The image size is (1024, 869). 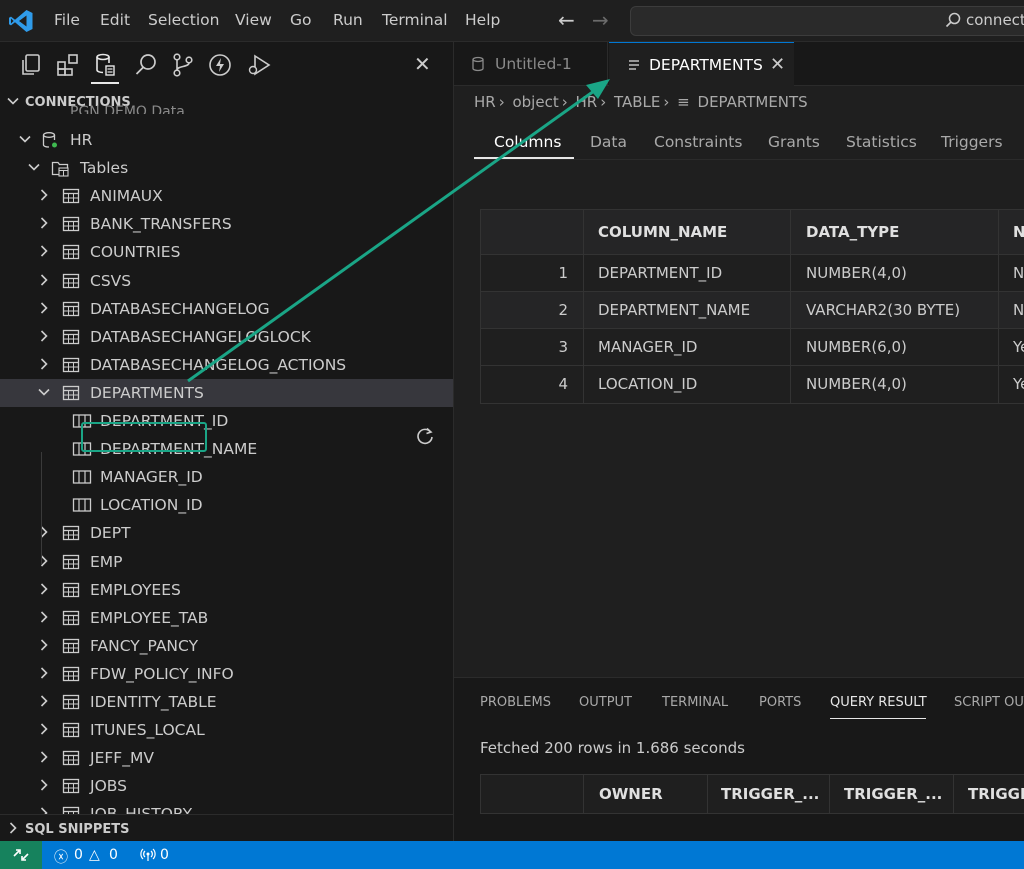 I want to click on table-row: 4 LOCATION_ID NUMBER(4,0) Ye, so click(x=752, y=384).